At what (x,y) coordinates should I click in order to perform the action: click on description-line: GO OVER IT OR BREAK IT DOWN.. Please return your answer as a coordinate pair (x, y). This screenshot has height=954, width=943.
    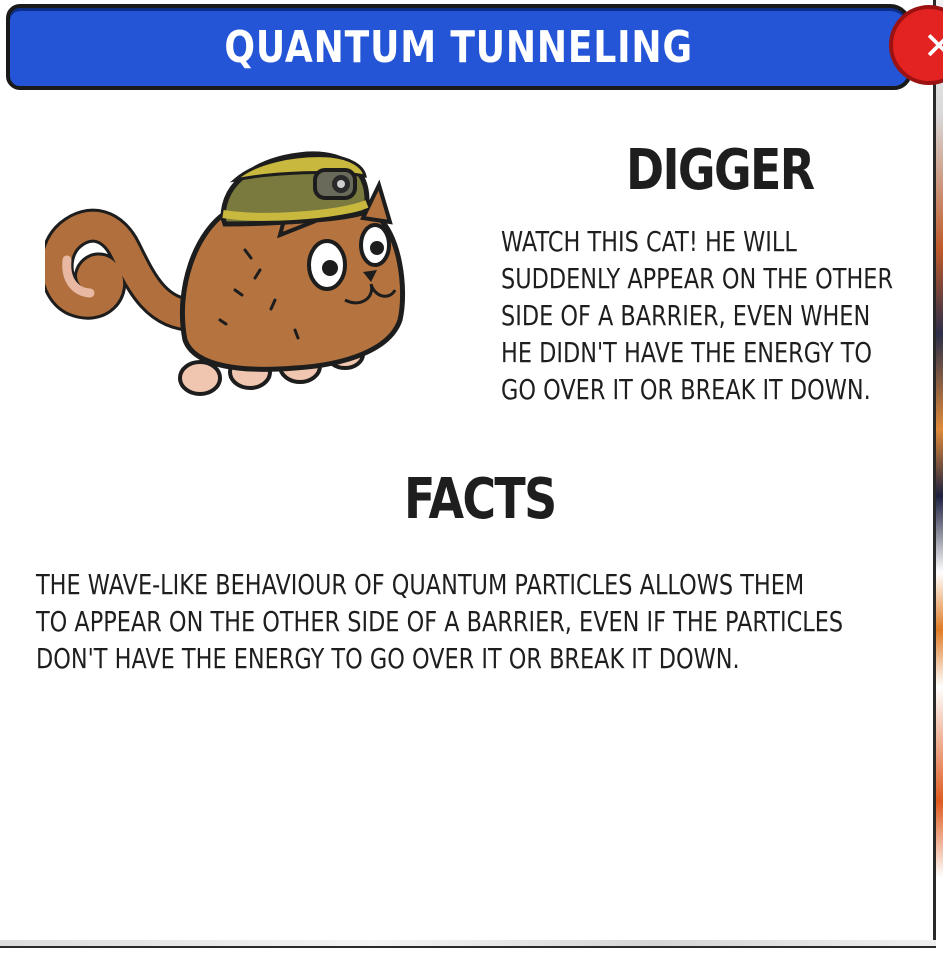
    Looking at the image, I should click on (686, 389).